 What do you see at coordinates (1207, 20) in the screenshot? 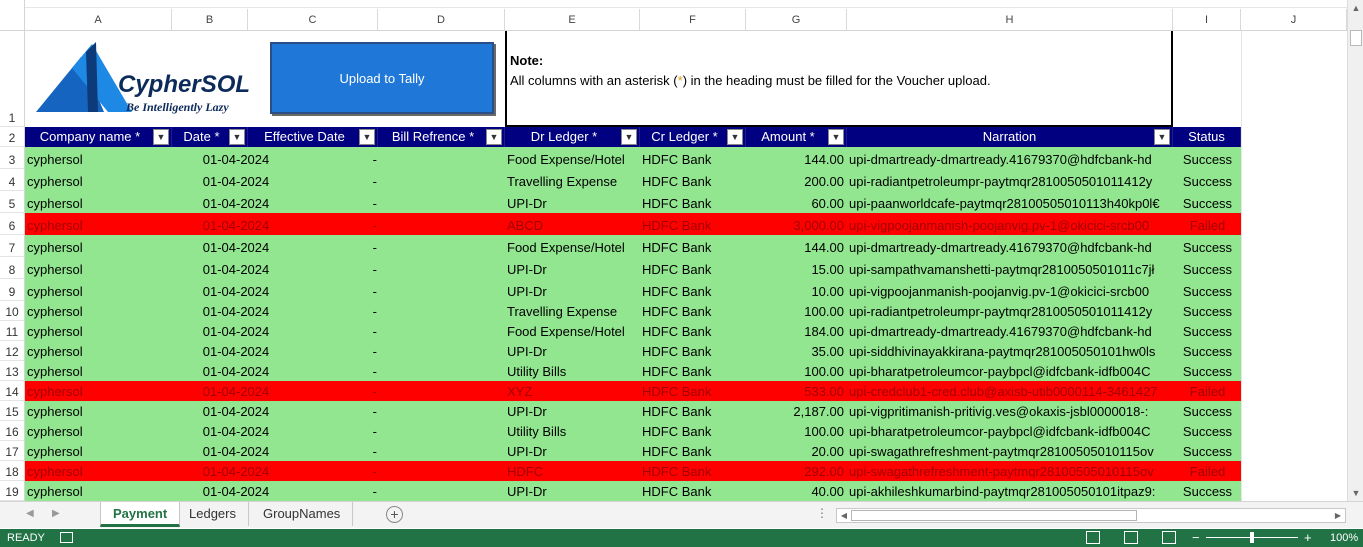
I see `column-header-i: I` at bounding box center [1207, 20].